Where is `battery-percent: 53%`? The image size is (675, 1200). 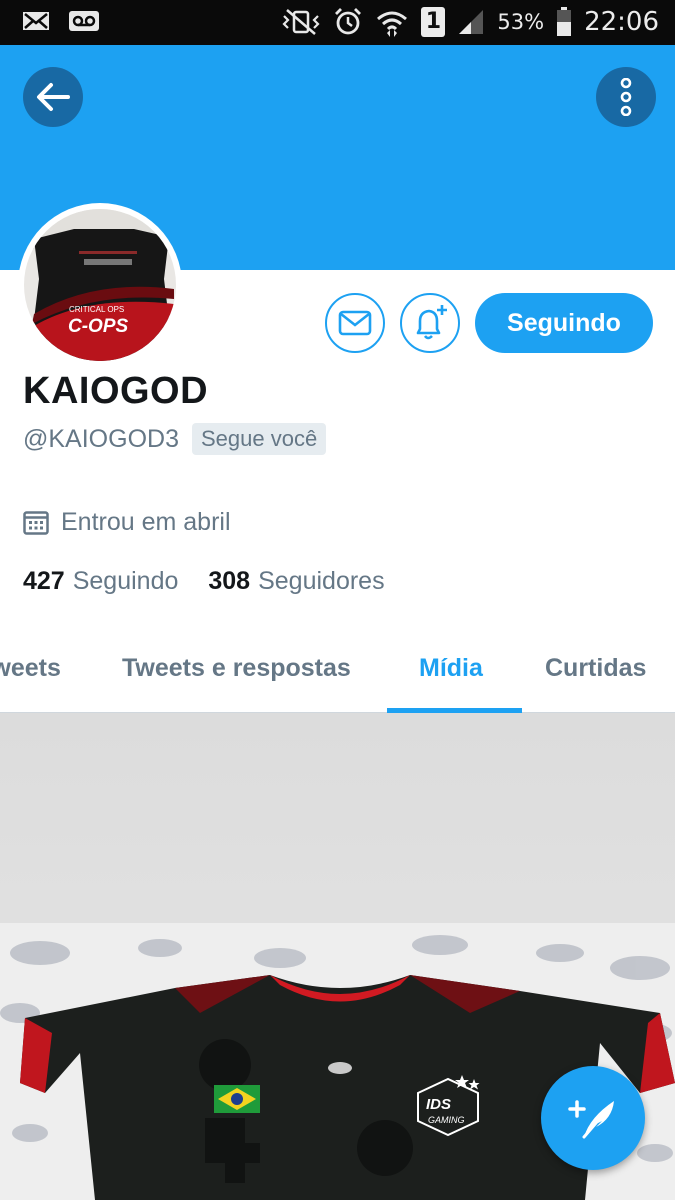 battery-percent: 53% is located at coordinates (521, 22).